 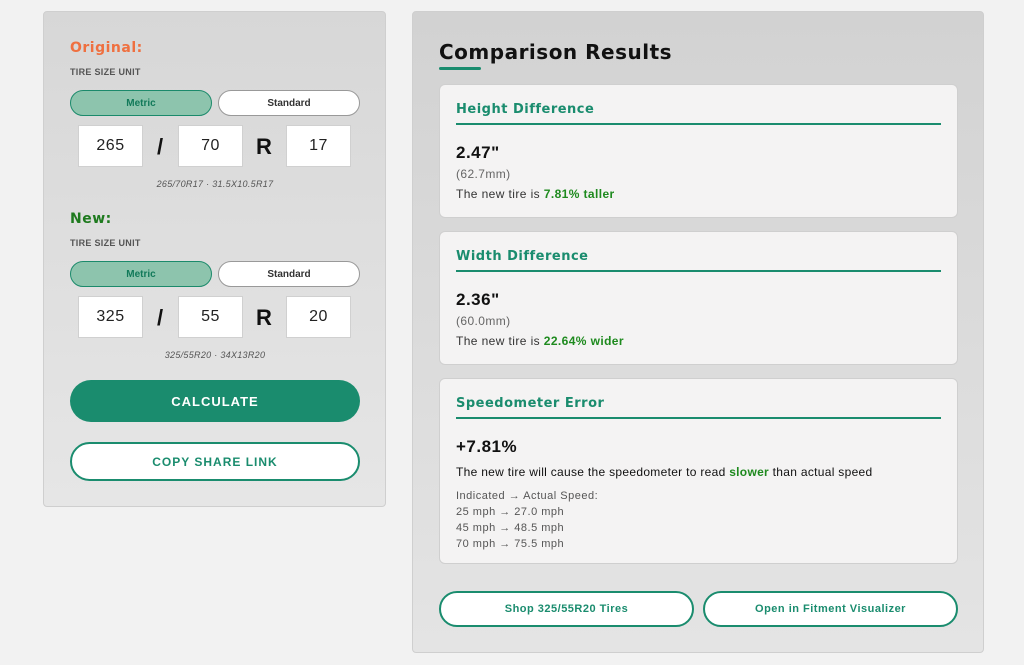 What do you see at coordinates (500, 194) in the screenshot?
I see `height-desc-text: The new tire is` at bounding box center [500, 194].